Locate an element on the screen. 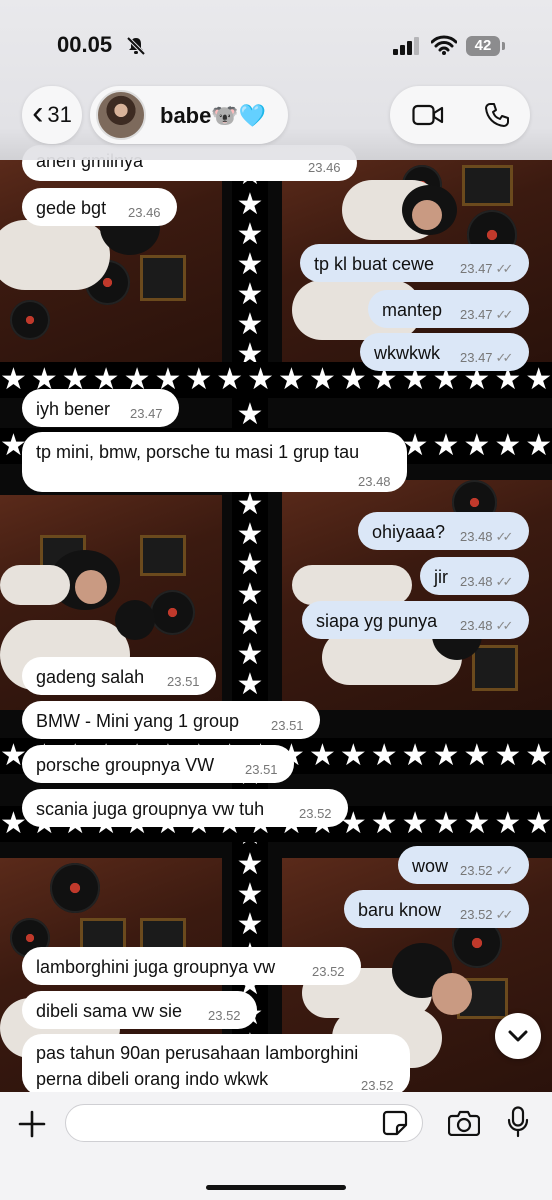  status-time: 00.05 is located at coordinates (85, 44).